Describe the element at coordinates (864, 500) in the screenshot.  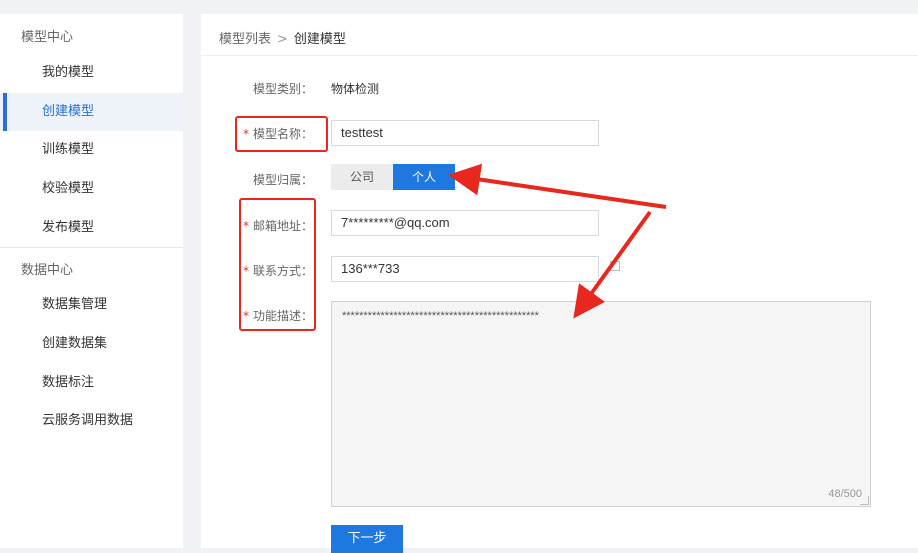
I see `resize-handle-icon` at that location.